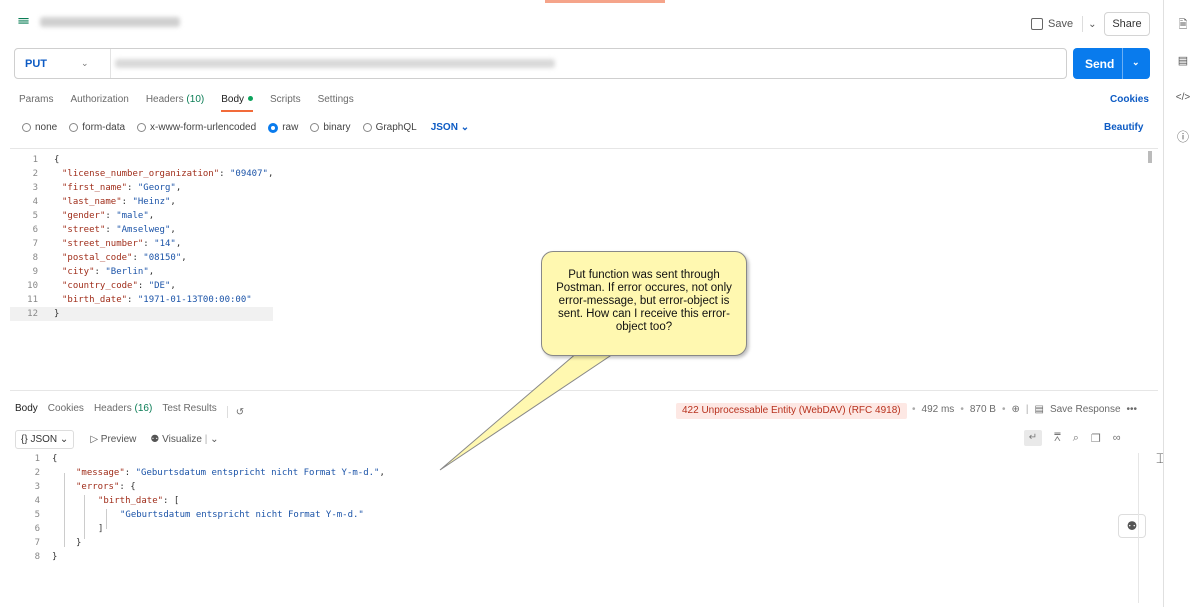 This screenshot has width=1200, height=607. Describe the element at coordinates (1183, 97) in the screenshot. I see `code-icon: </>` at that location.